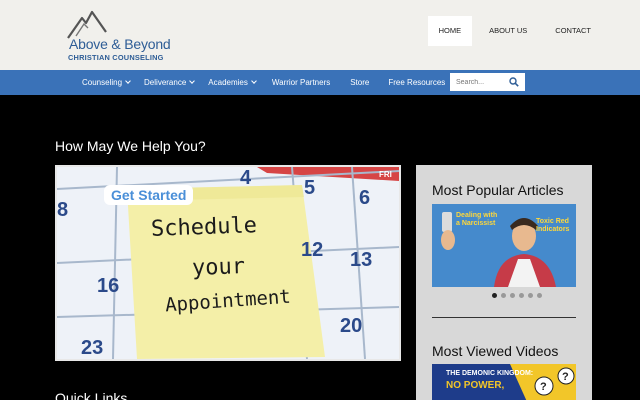  What do you see at coordinates (495, 351) in the screenshot?
I see `viewed-videos-title: Most Viewed Videos` at bounding box center [495, 351].